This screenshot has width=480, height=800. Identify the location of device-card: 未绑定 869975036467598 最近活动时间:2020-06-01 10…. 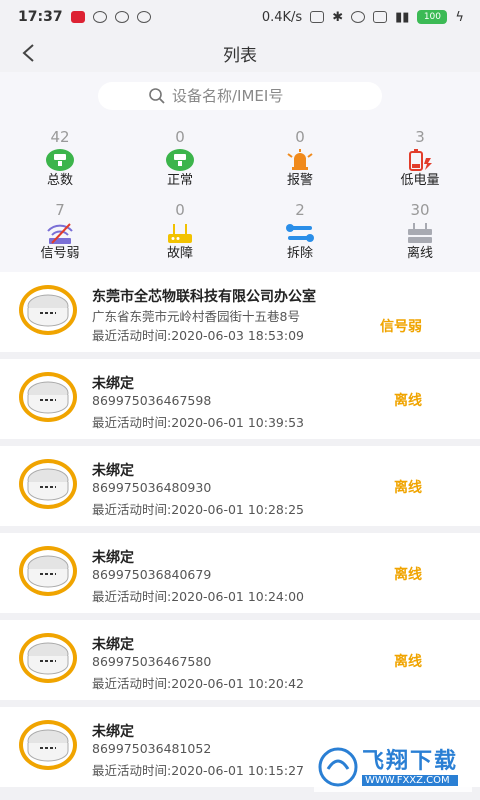
(240, 399).